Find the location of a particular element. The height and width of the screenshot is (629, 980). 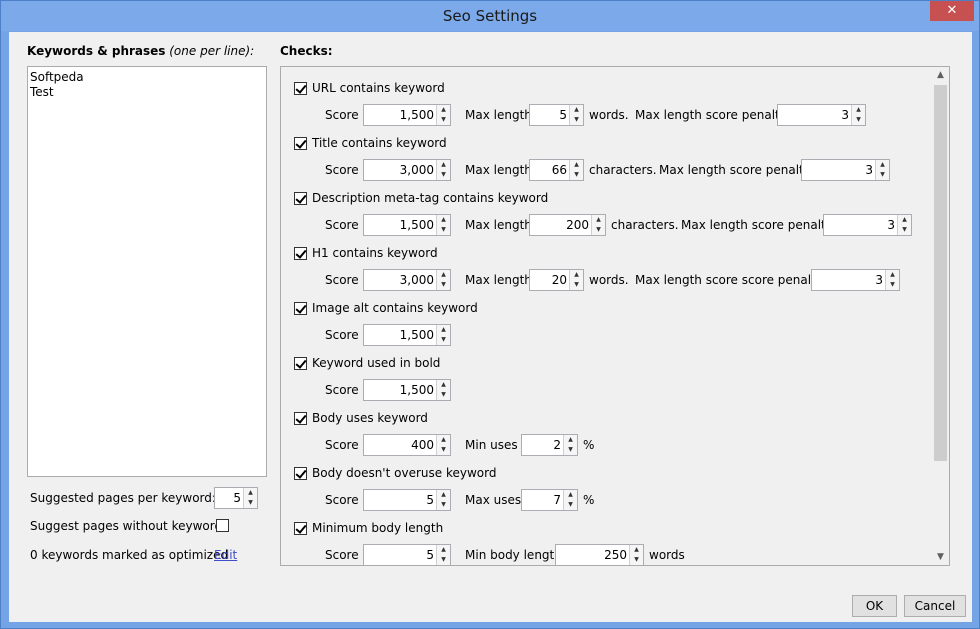

check-body-uses: Body uses keyword is located at coordinates (361, 418).